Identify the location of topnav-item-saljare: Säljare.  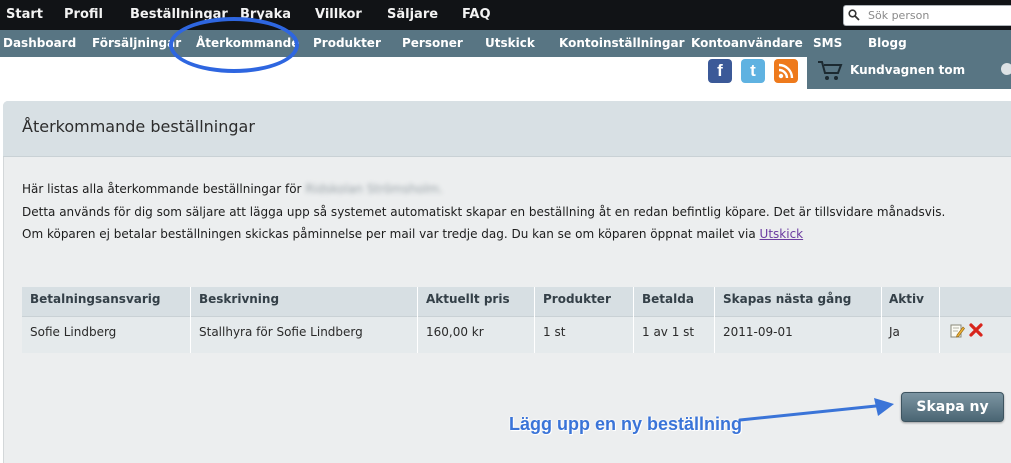
(412, 15).